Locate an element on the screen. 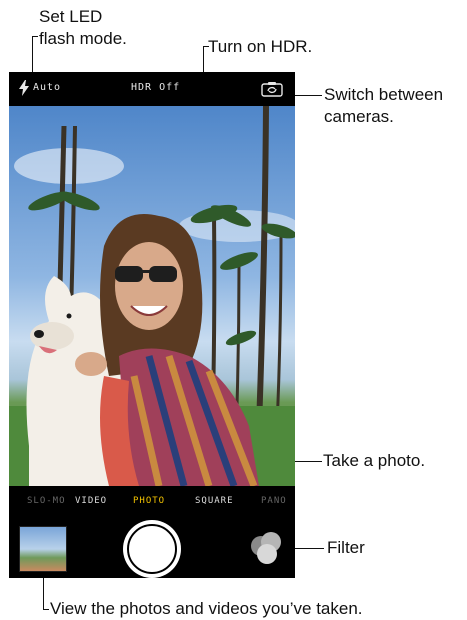  filter-circles-icon is located at coordinates (268, 549).